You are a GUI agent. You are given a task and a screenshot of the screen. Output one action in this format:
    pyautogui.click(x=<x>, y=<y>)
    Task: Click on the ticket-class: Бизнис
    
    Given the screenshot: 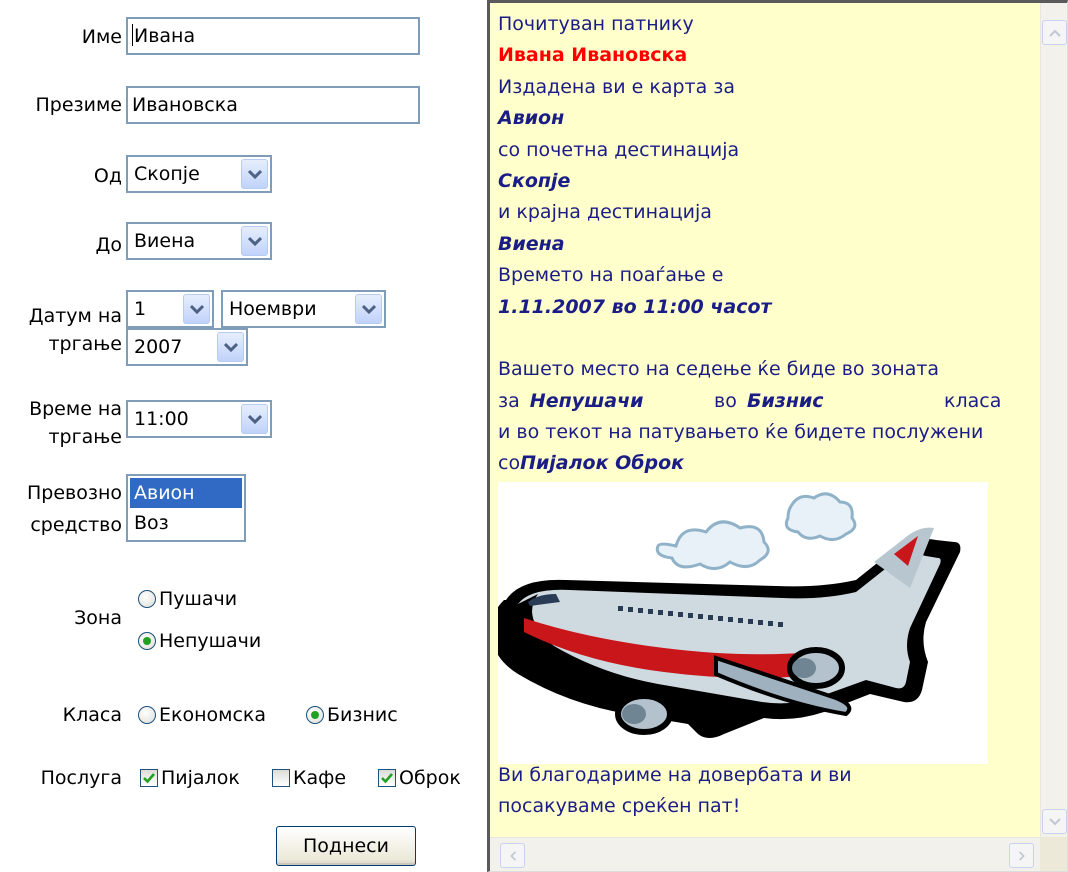 What is the action you would take?
    pyautogui.click(x=785, y=400)
    